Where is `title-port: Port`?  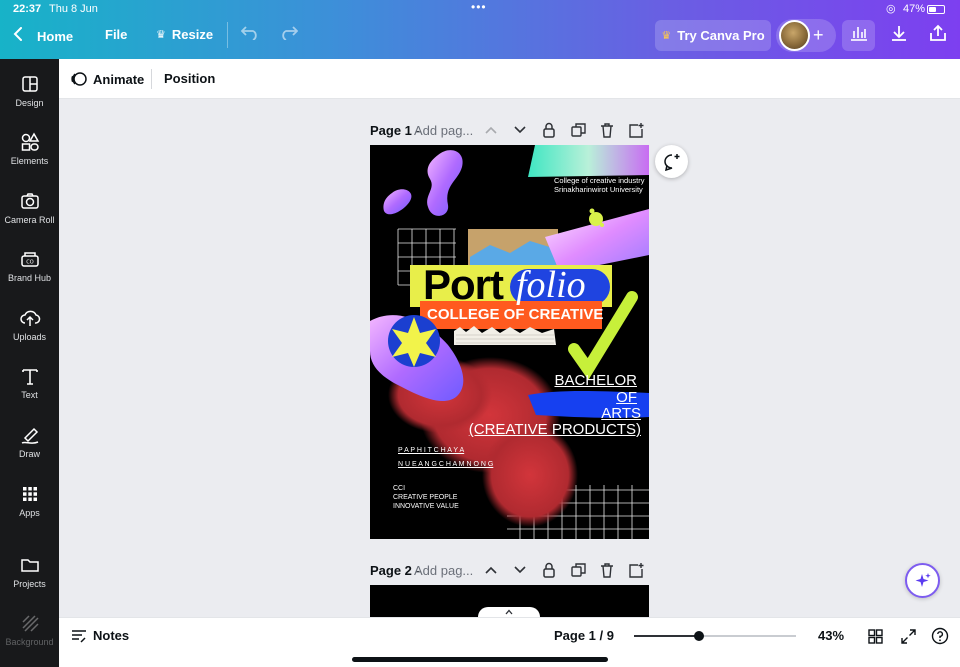
title-port: Port is located at coordinates (463, 284).